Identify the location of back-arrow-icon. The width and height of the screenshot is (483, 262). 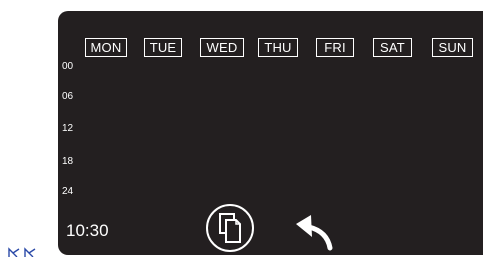
(314, 233).